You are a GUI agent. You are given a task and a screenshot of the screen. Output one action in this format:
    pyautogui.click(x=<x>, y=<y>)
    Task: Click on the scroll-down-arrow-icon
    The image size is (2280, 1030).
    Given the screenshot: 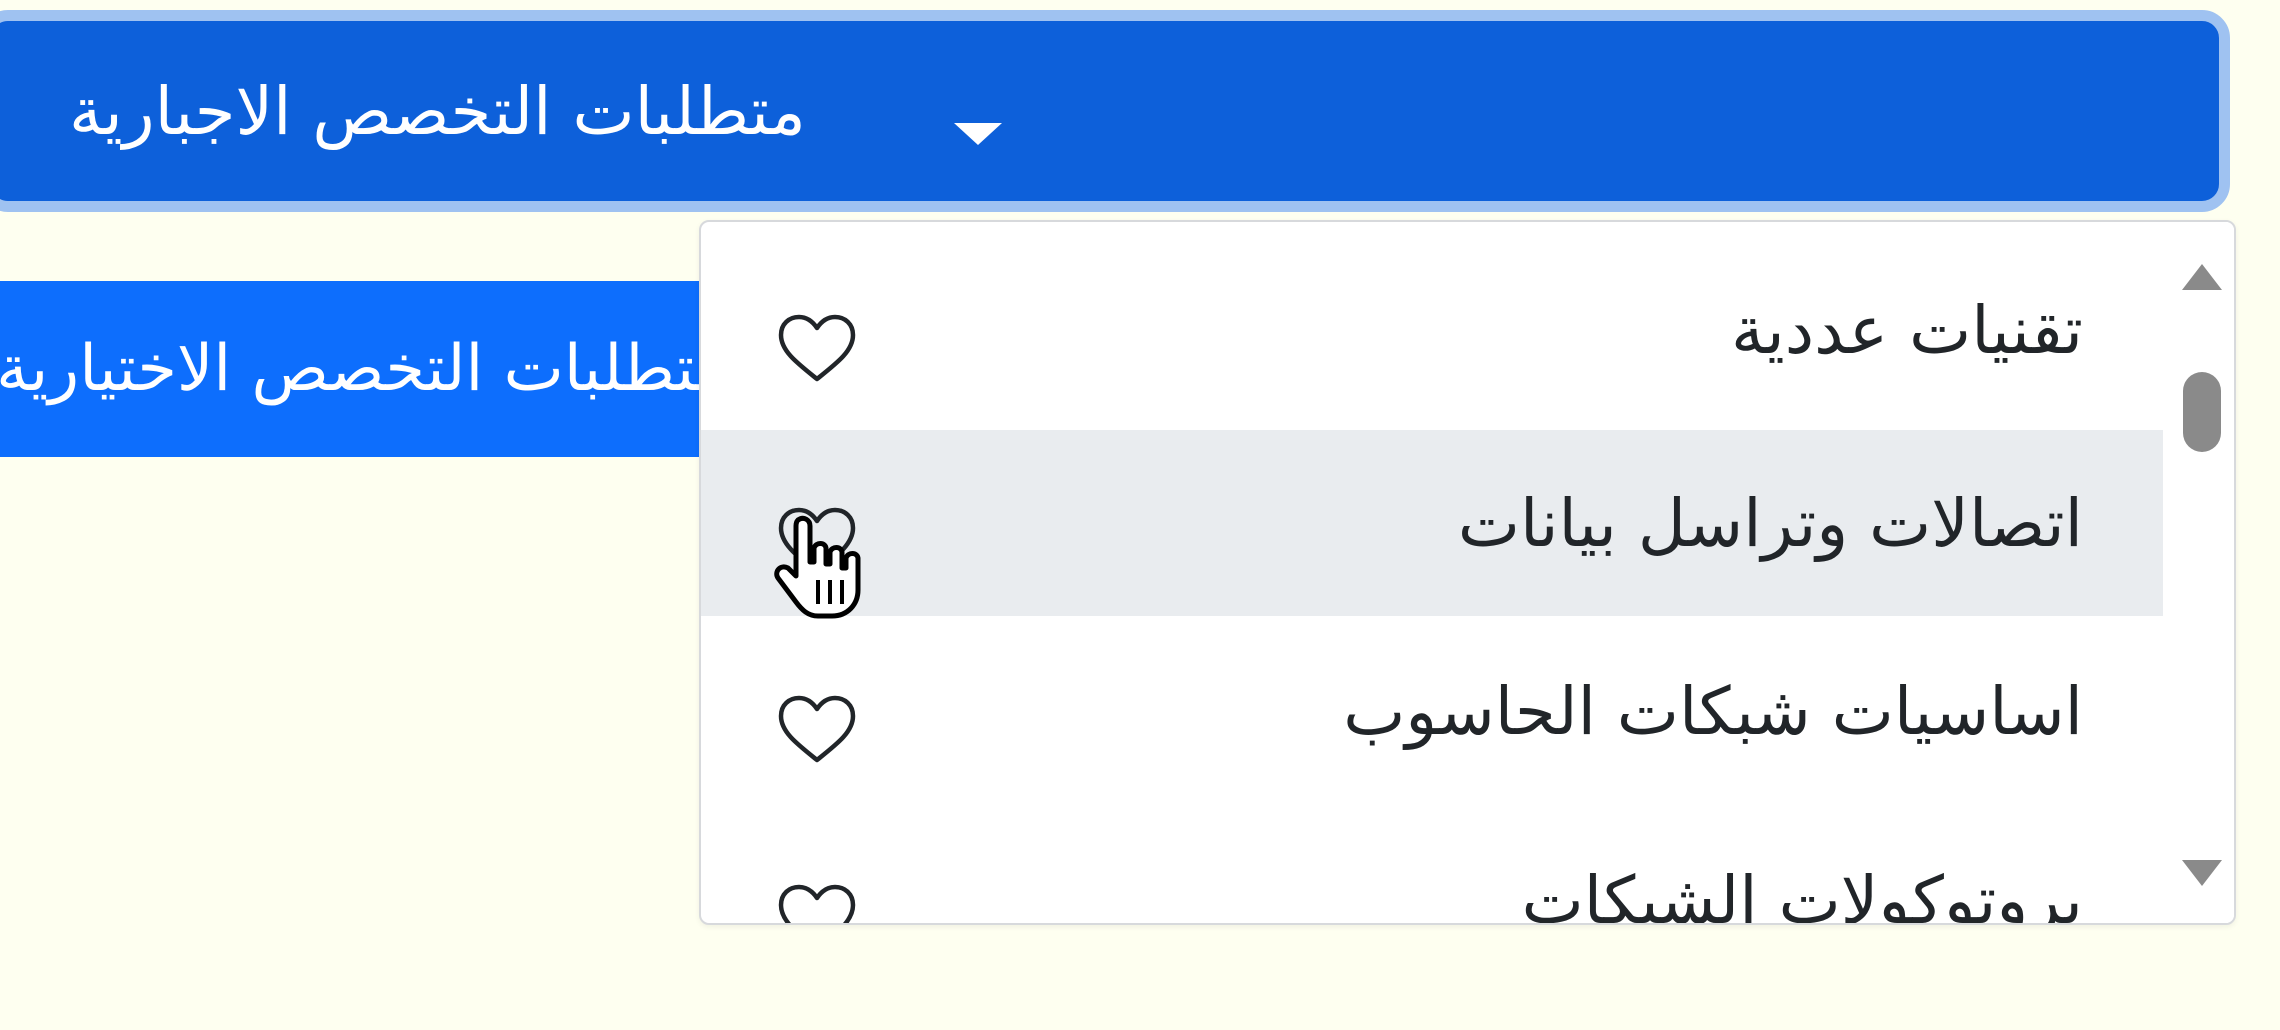 What is the action you would take?
    pyautogui.click(x=2202, y=873)
    